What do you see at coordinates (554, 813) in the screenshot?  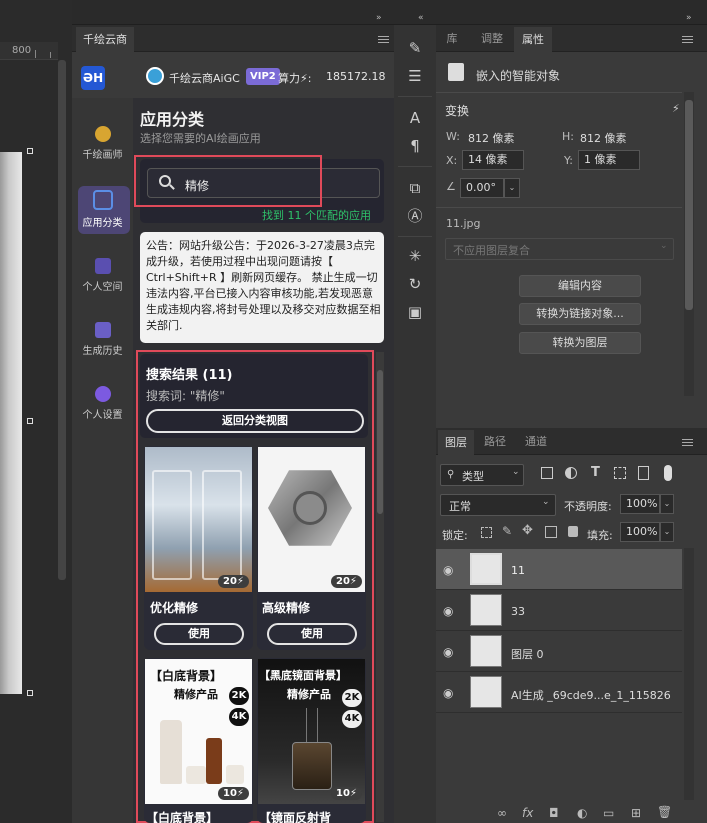 I see `add-mask-icon: ◘` at bounding box center [554, 813].